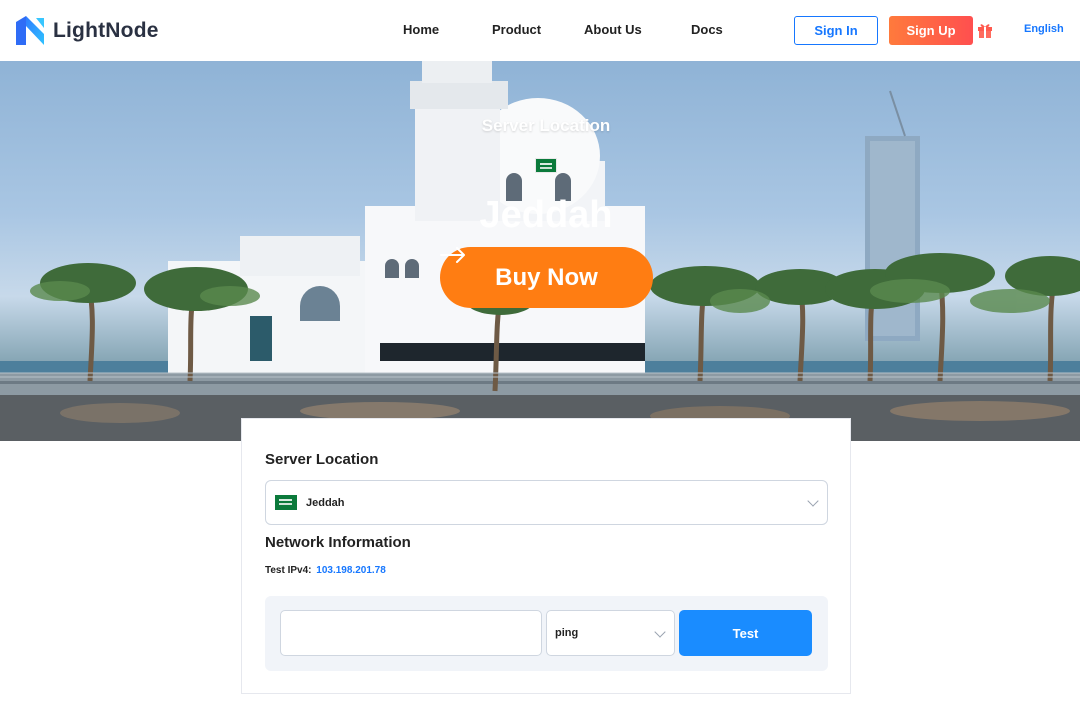  What do you see at coordinates (745, 633) in the screenshot?
I see `test-button: Test` at bounding box center [745, 633].